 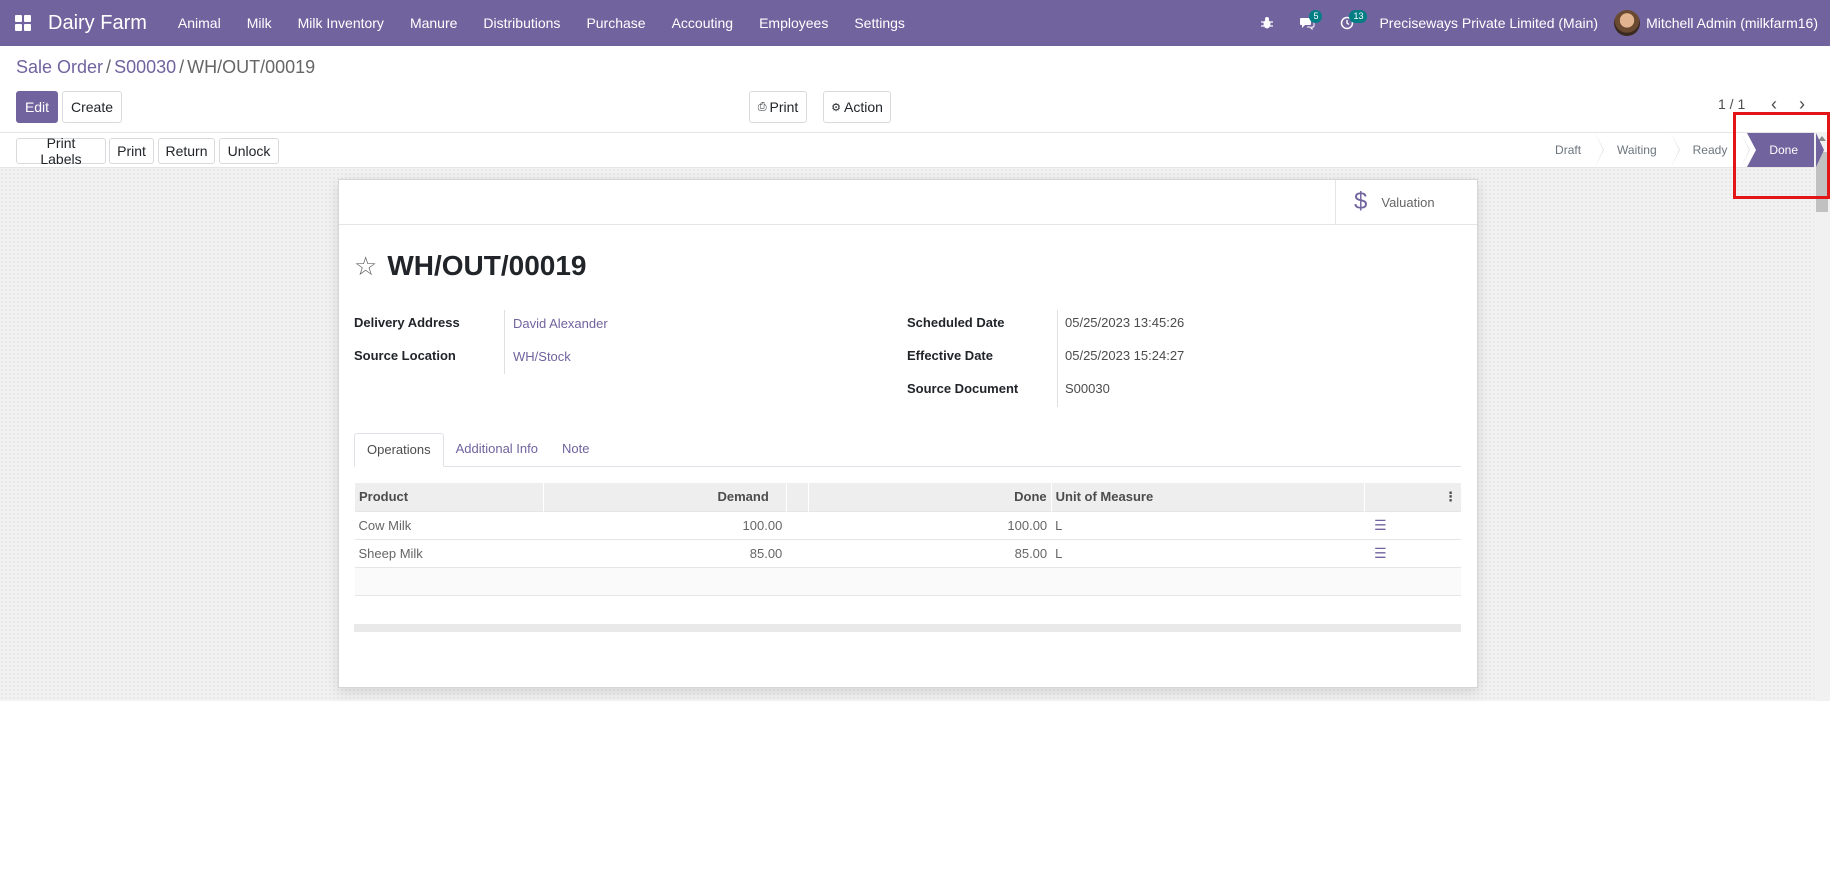 What do you see at coordinates (963, 388) in the screenshot?
I see `source-document-label: Source Document` at bounding box center [963, 388].